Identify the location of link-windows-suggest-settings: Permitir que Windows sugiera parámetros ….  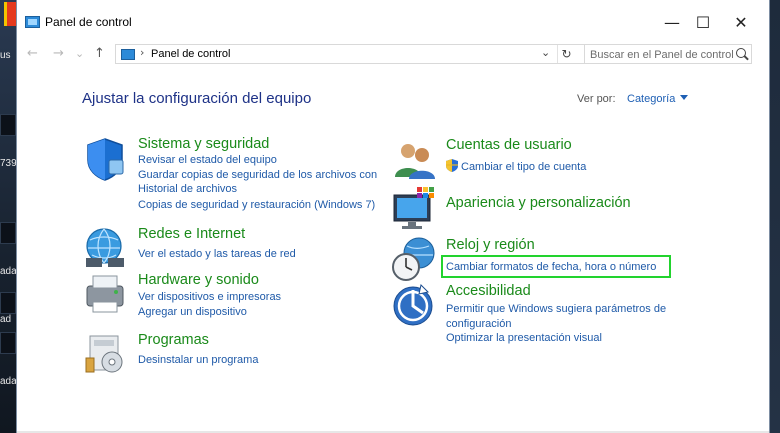
(556, 309).